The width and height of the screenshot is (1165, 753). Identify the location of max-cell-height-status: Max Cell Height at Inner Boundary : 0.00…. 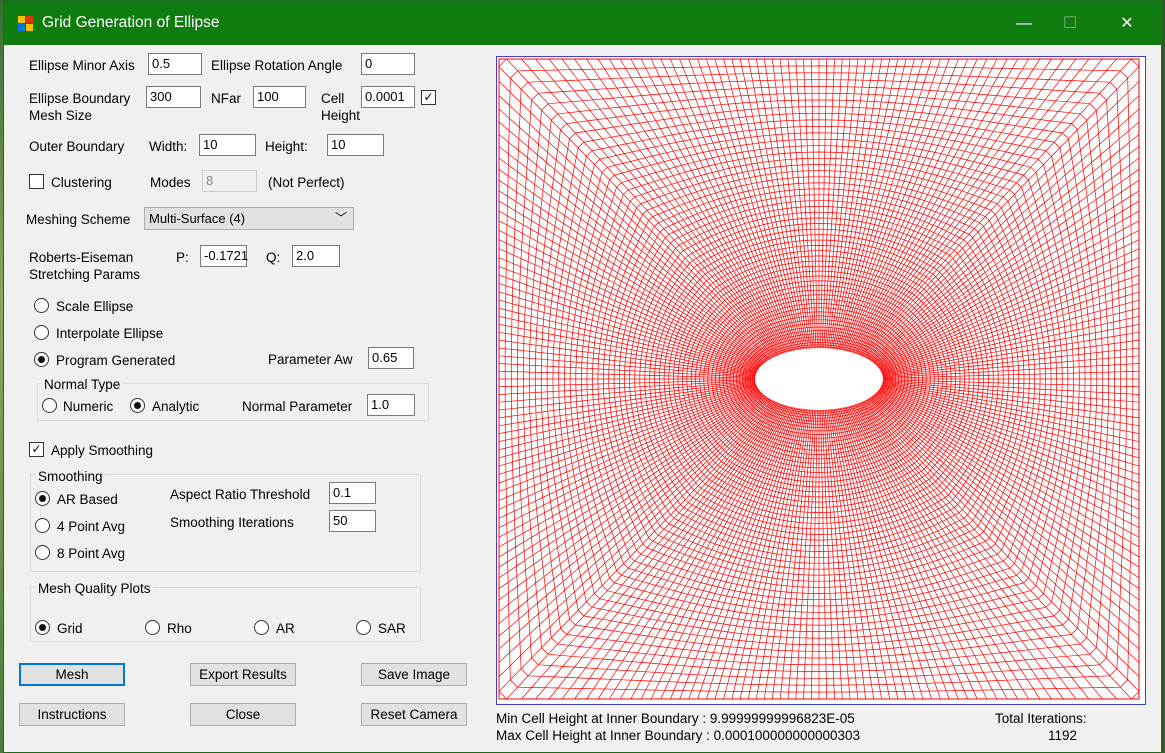
(678, 735).